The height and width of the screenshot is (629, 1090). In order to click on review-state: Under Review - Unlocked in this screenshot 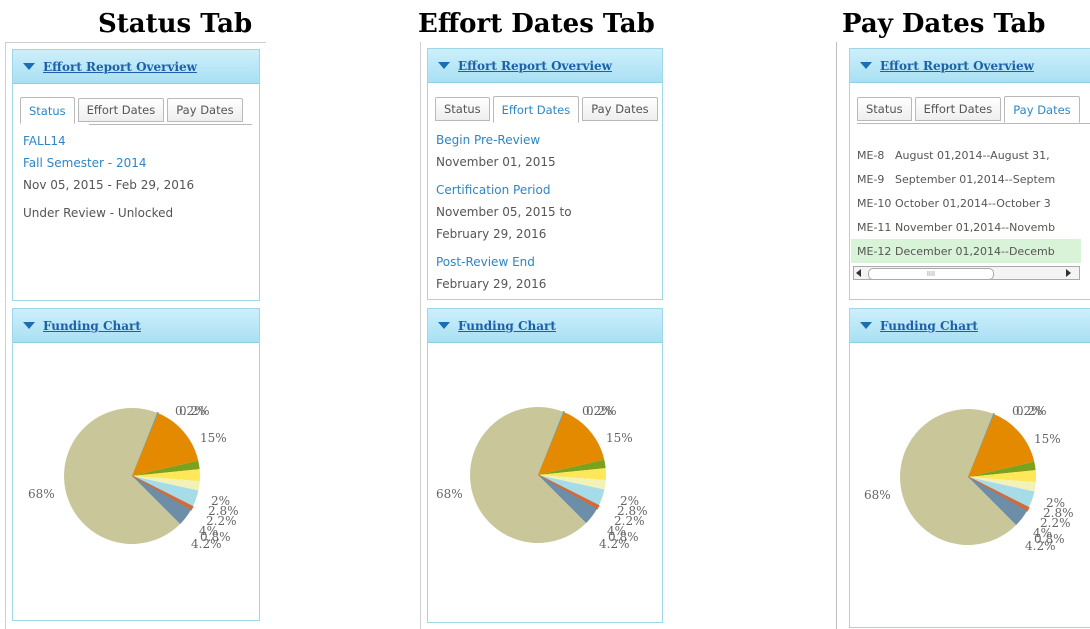, I will do `click(98, 213)`.